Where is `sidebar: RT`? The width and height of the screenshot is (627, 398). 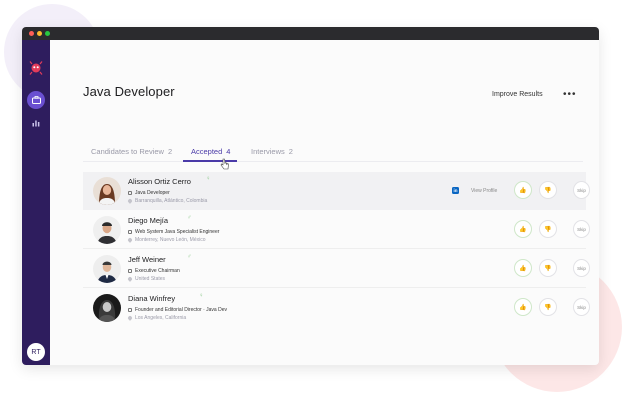
sidebar: RT is located at coordinates (36, 202).